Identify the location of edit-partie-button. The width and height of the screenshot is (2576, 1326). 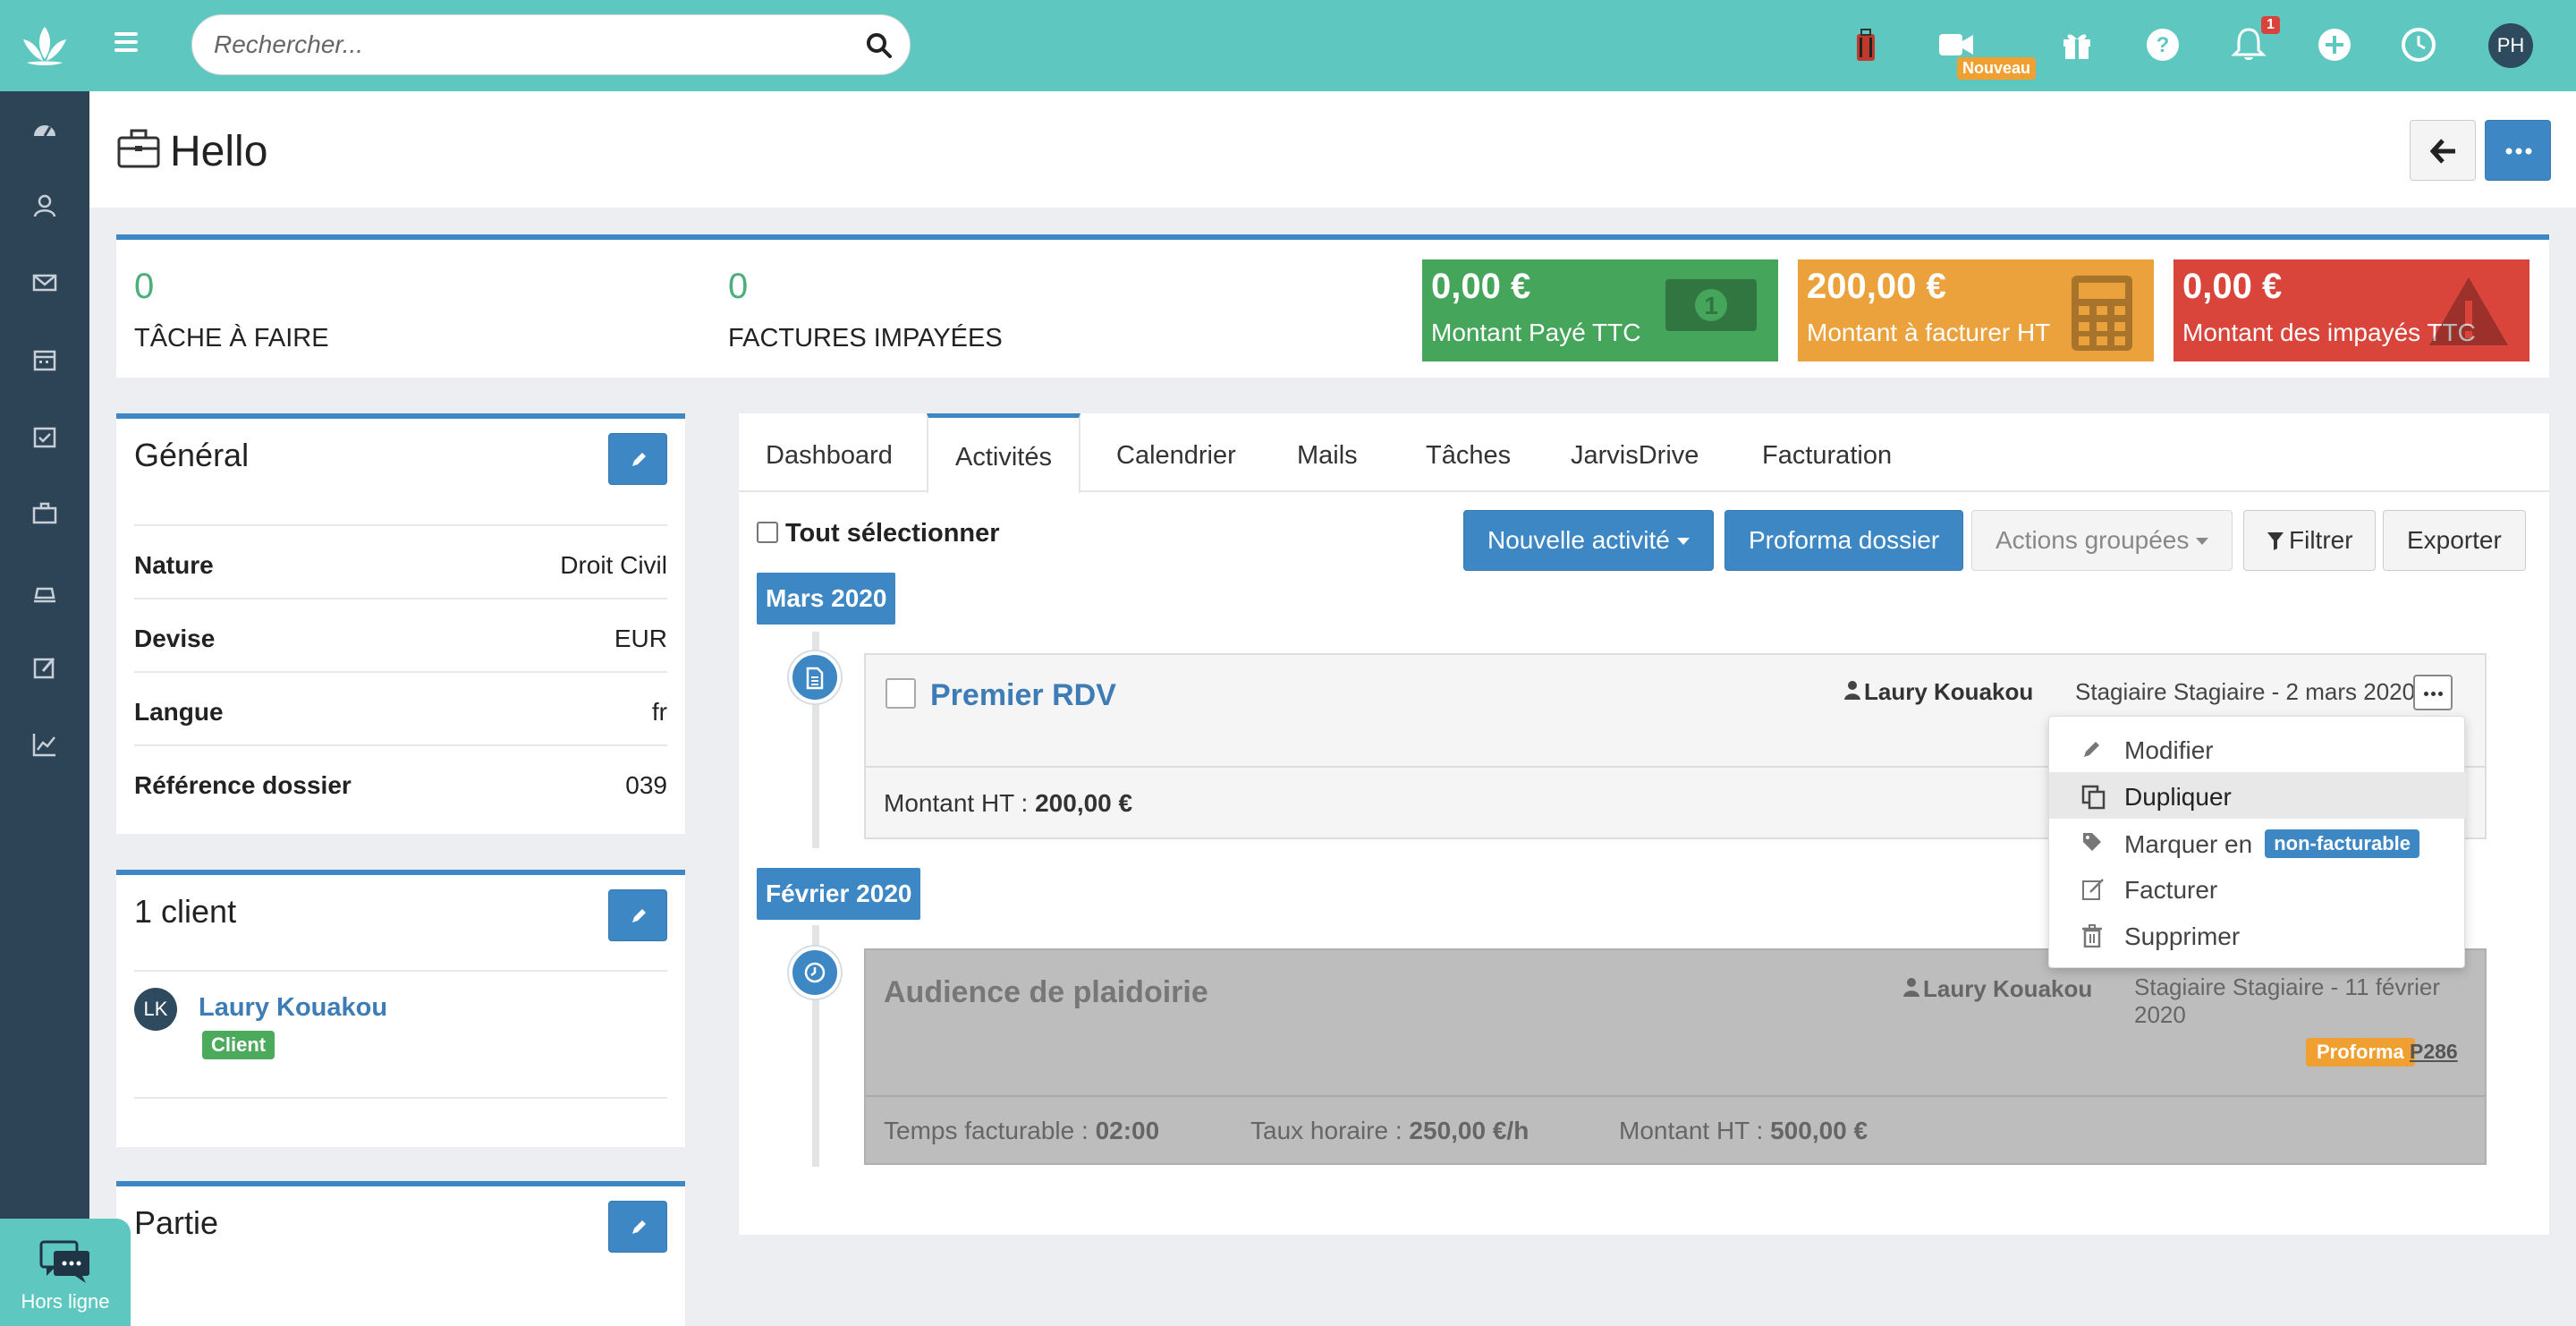
(637, 1227).